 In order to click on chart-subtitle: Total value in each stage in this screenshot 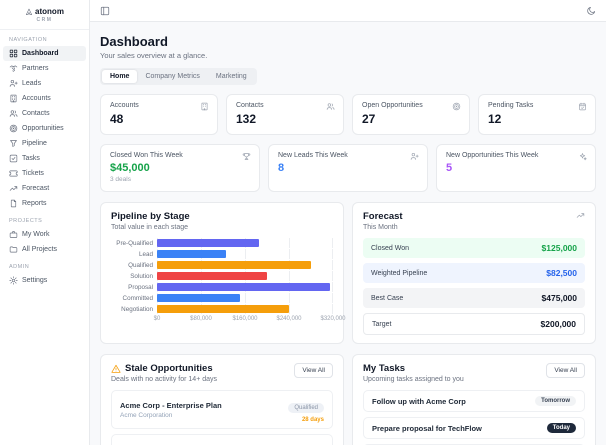, I will do `click(150, 227)`.